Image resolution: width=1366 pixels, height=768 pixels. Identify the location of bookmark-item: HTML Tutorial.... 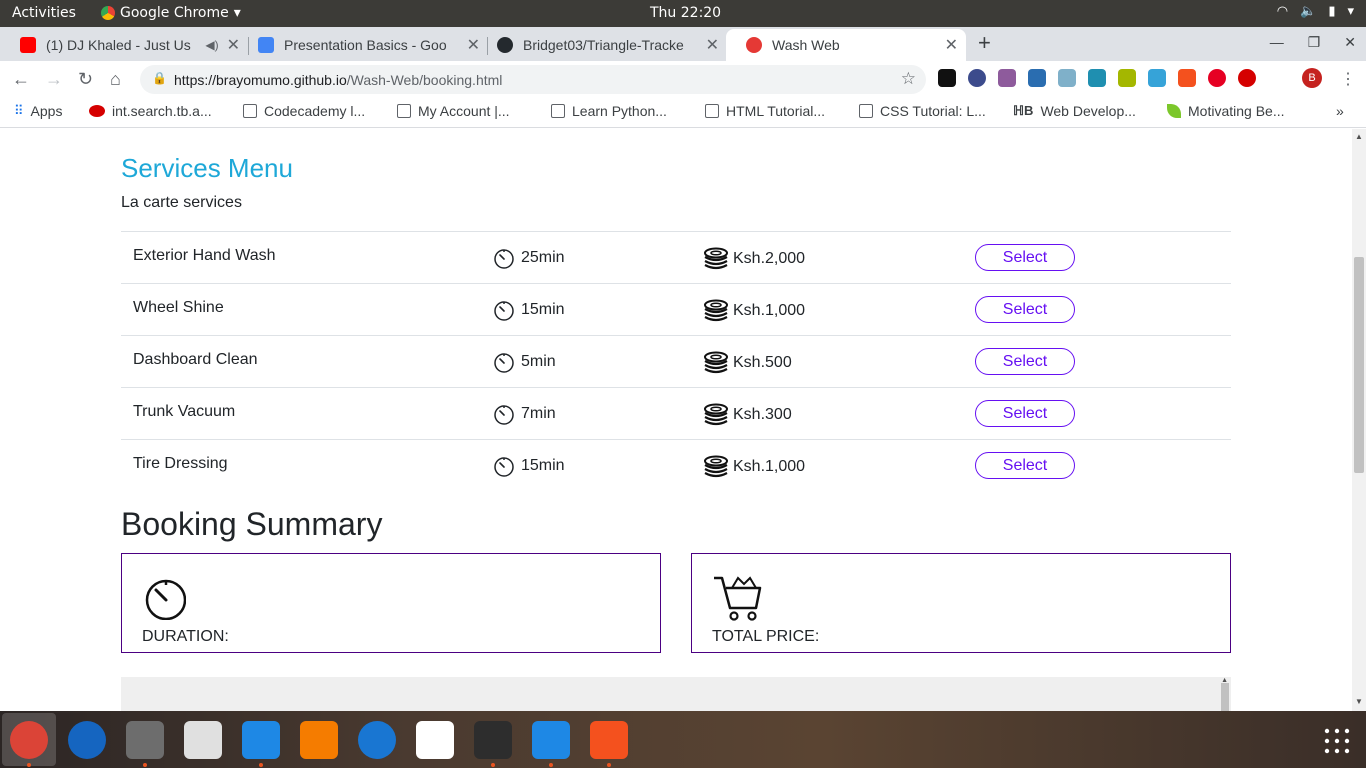
(765, 111).